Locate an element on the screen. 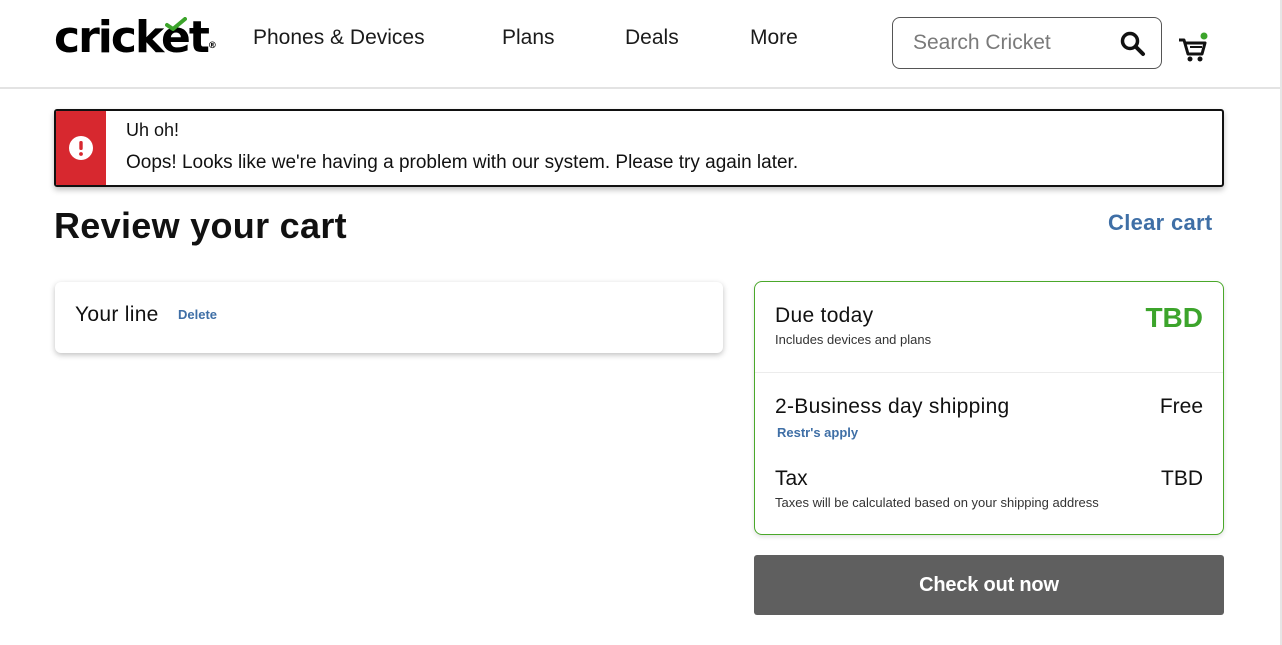  alert-color-bar is located at coordinates (81, 148).